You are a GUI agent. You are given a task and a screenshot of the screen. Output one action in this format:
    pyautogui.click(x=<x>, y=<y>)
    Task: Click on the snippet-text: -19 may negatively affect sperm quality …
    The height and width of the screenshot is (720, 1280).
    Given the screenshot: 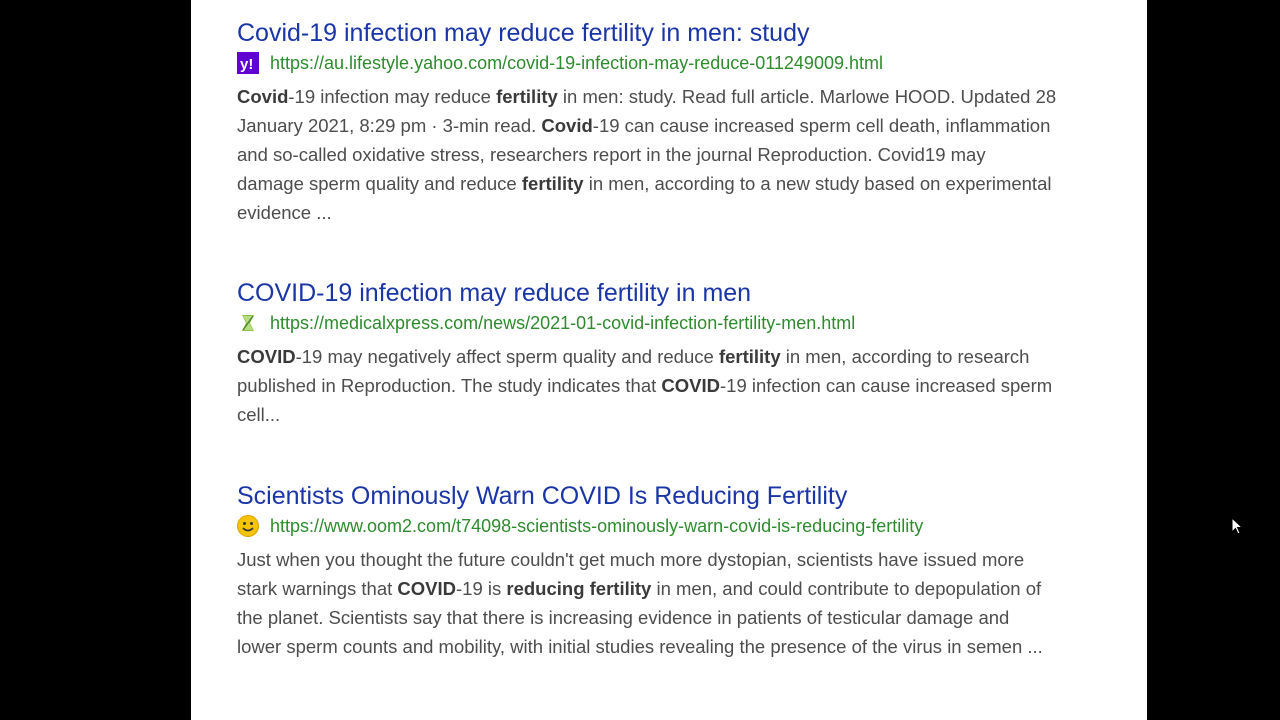 What is the action you would take?
    pyautogui.click(x=507, y=356)
    